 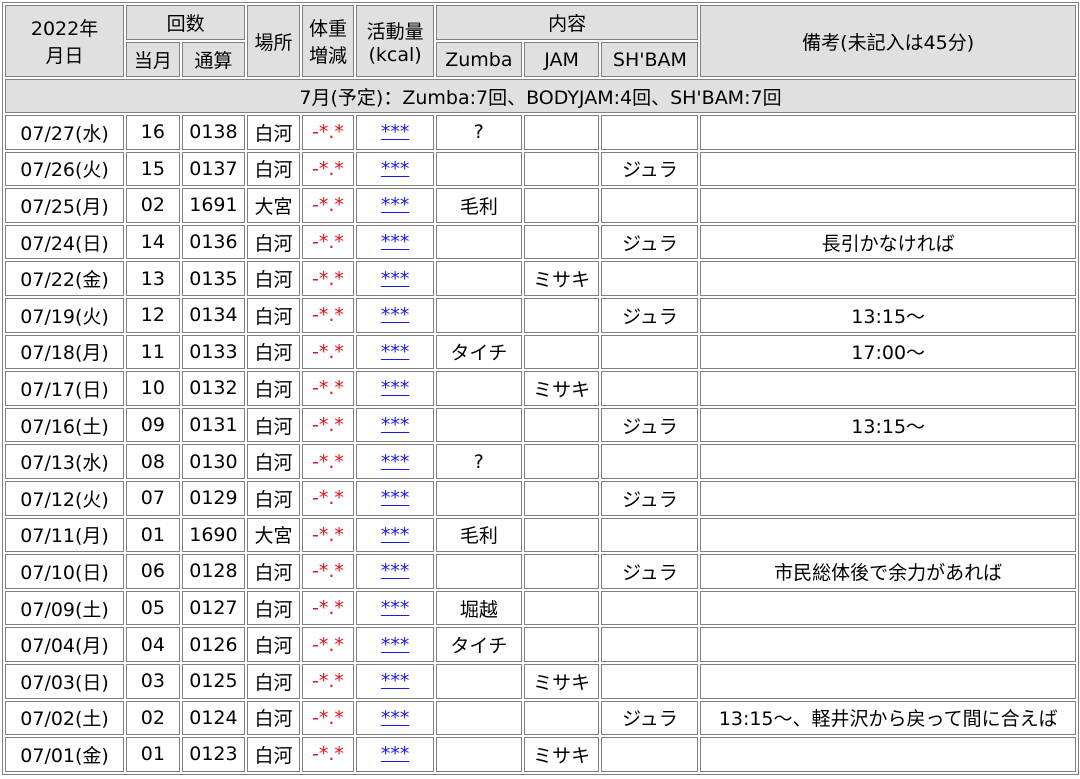 I want to click on month-count-cell: 14, so click(x=153, y=242).